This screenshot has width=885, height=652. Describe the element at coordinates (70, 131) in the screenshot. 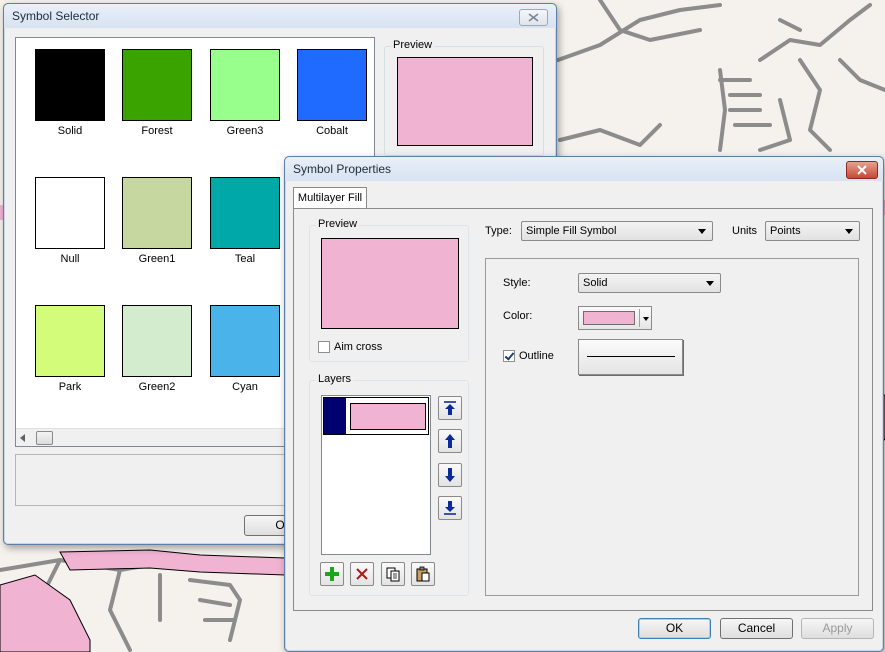

I see `swatch-label: Solid` at that location.